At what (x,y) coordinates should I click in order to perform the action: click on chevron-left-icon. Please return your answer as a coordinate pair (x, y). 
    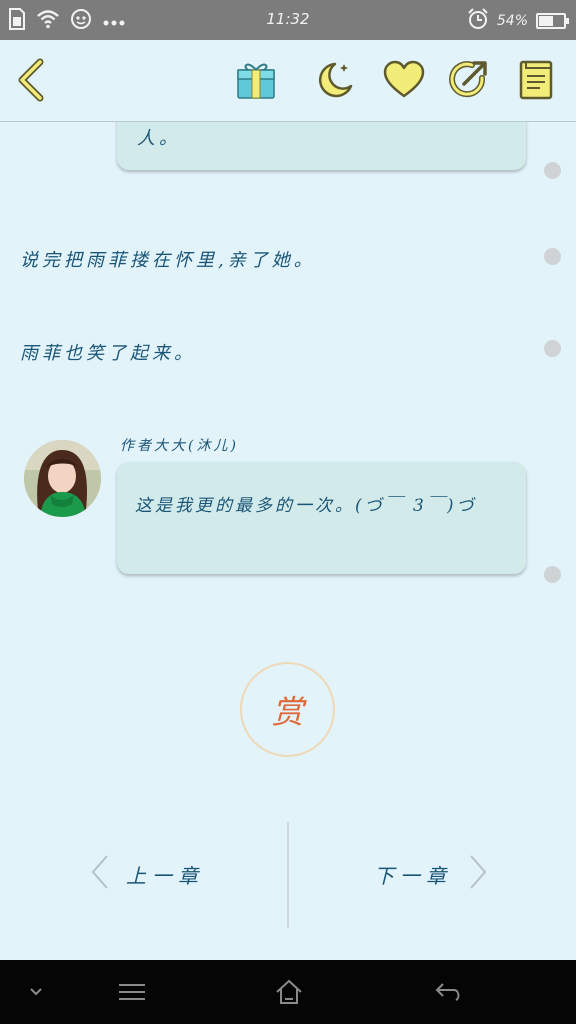
    Looking at the image, I should click on (100, 874).